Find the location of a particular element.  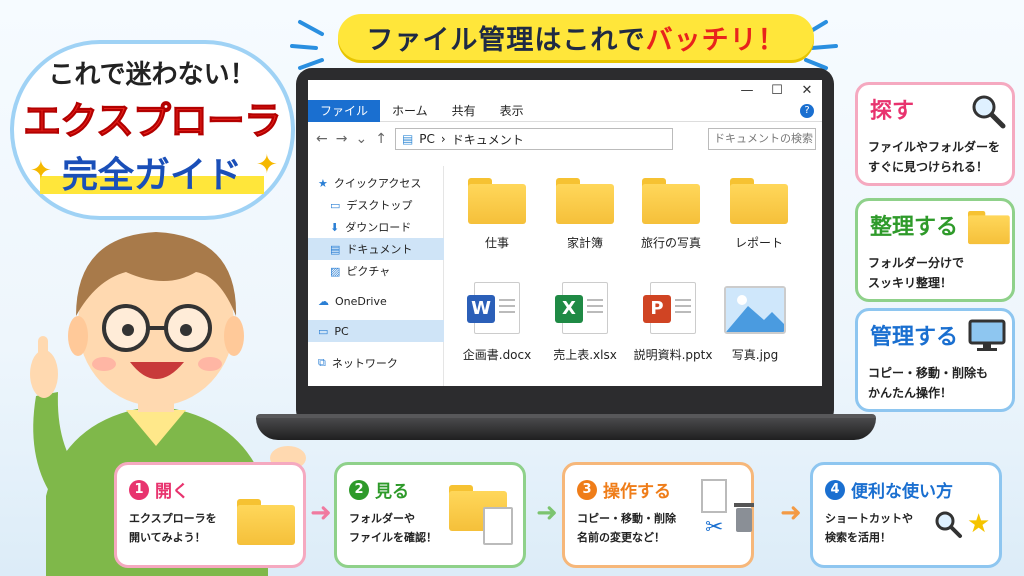

top-banner: ファイル管理はこれで バッチリ！ is located at coordinates (576, 37).